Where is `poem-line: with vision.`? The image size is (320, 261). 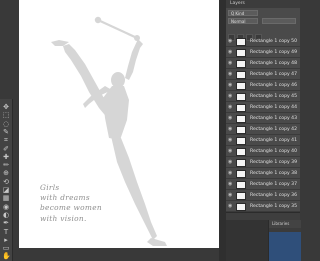
poem-line: with vision. is located at coordinates (63, 218).